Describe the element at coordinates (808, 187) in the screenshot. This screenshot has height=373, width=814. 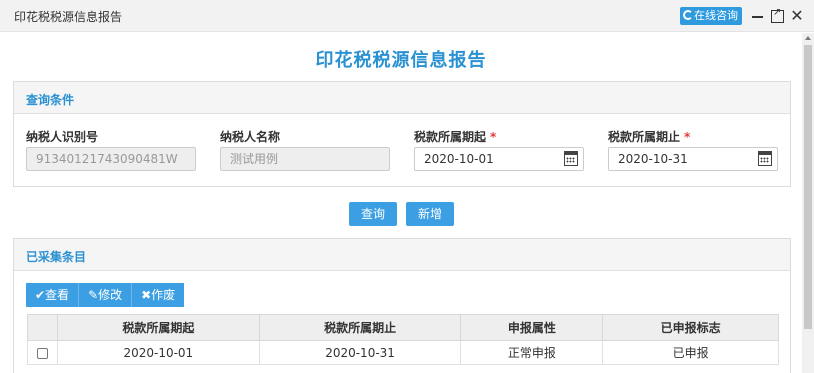
I see `scrollbar-thumb` at that location.